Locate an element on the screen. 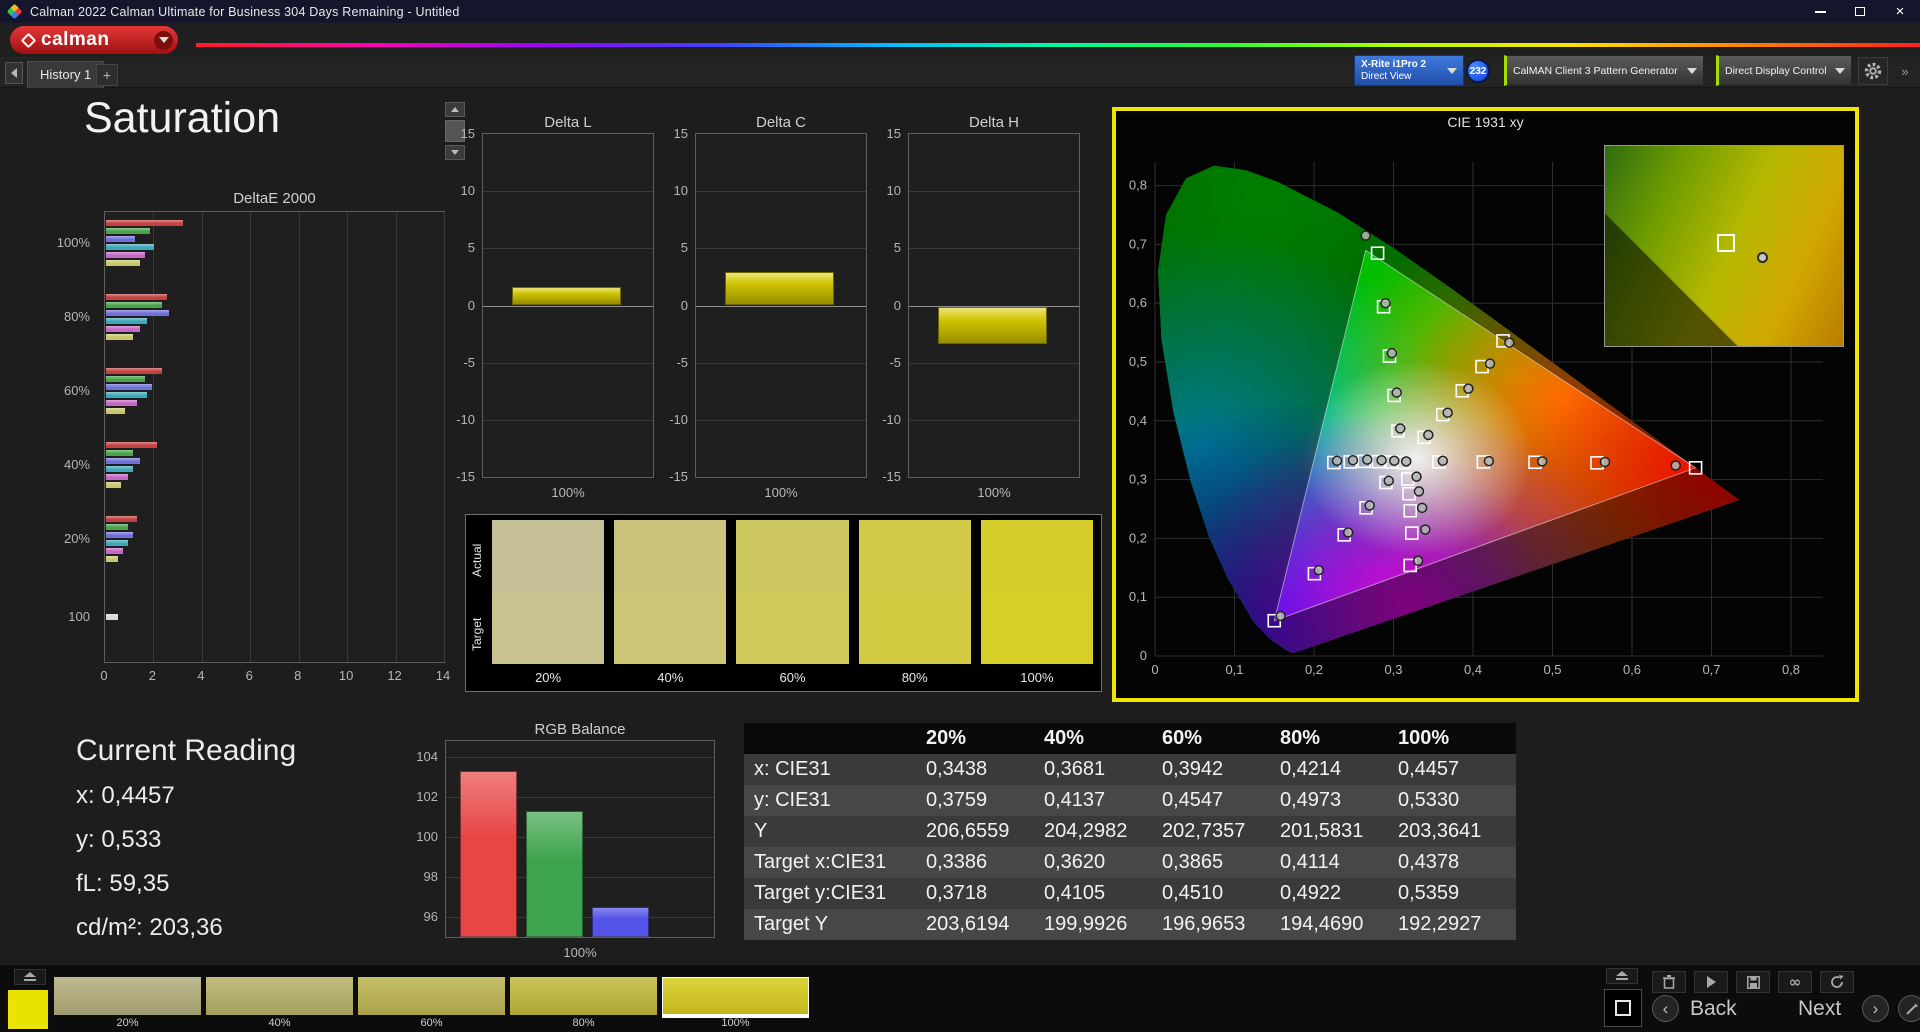 The height and width of the screenshot is (1032, 1920). back-label: Back is located at coordinates (1713, 1009).